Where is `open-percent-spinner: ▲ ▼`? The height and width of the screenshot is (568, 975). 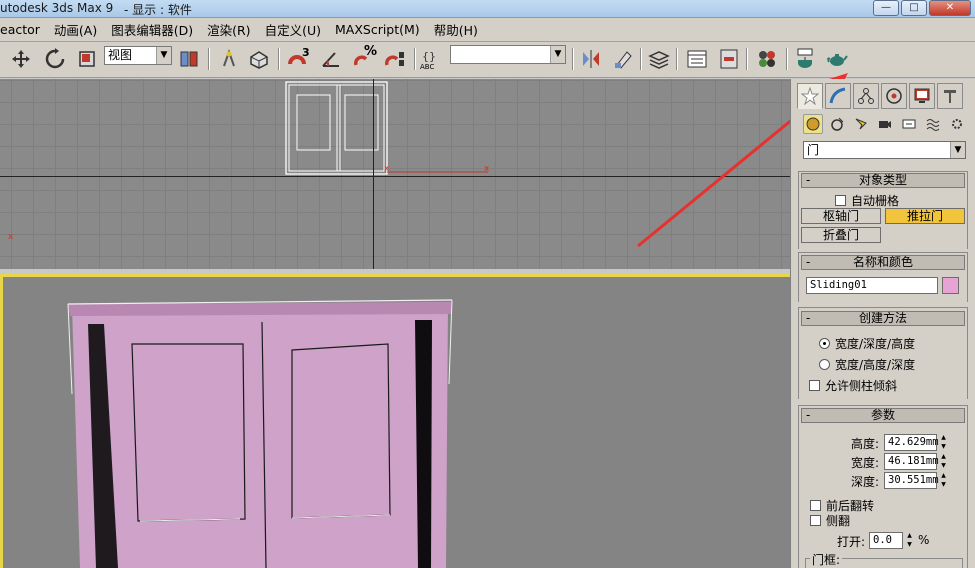
open-percent-spinner: ▲ ▼ is located at coordinates (909, 540).